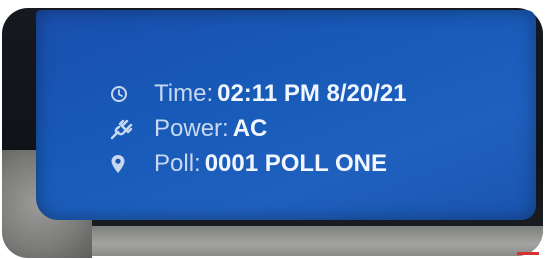 The image size is (545, 259). I want to click on plug-icon, so click(123, 129).